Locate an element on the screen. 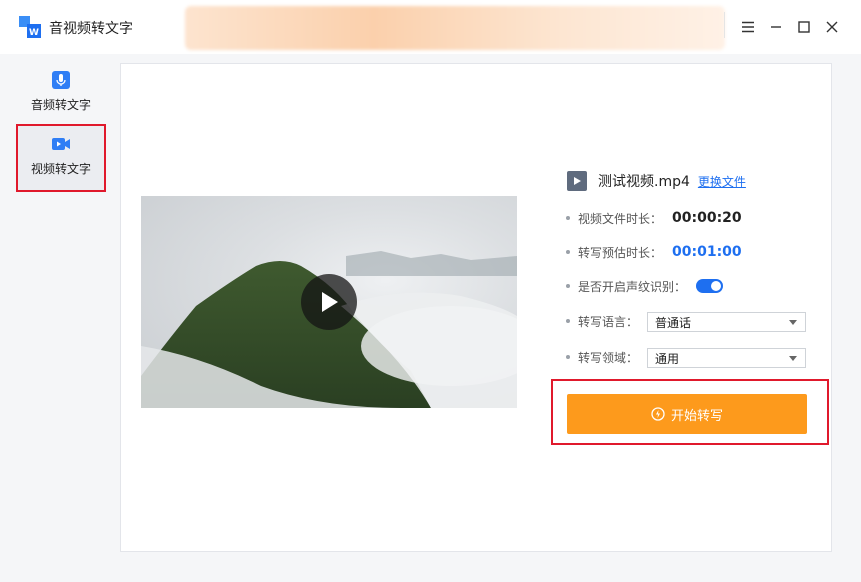 The height and width of the screenshot is (582, 861). estimate-label: 转写预估时长： is located at coordinates (620, 252).